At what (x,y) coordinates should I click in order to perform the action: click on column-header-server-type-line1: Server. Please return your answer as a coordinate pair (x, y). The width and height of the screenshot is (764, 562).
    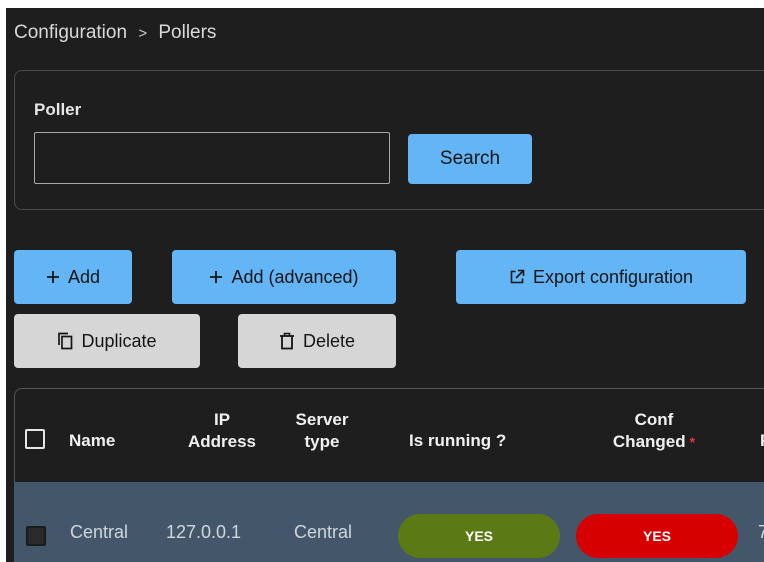
    Looking at the image, I should click on (322, 419).